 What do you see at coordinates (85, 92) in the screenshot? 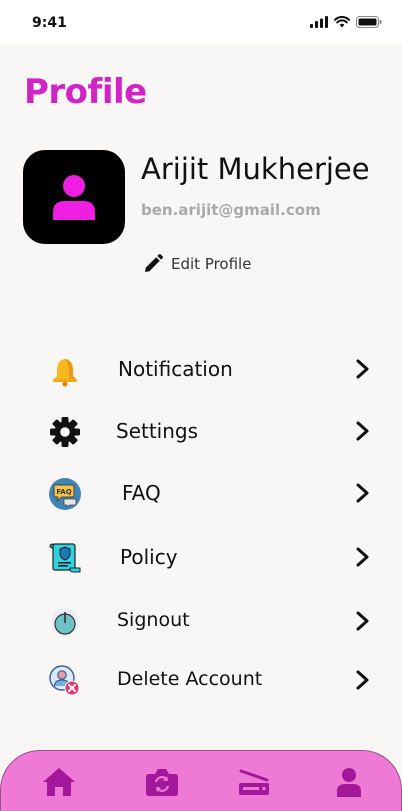
I see `page-title: Profile` at bounding box center [85, 92].